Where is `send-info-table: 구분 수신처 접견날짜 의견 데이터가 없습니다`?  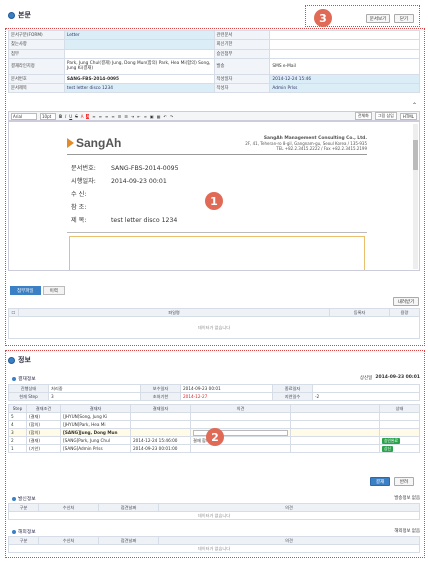
send-info-table: 구분 수신처 접견날짜 의견 데이터가 없습니다 is located at coordinates (214, 511).